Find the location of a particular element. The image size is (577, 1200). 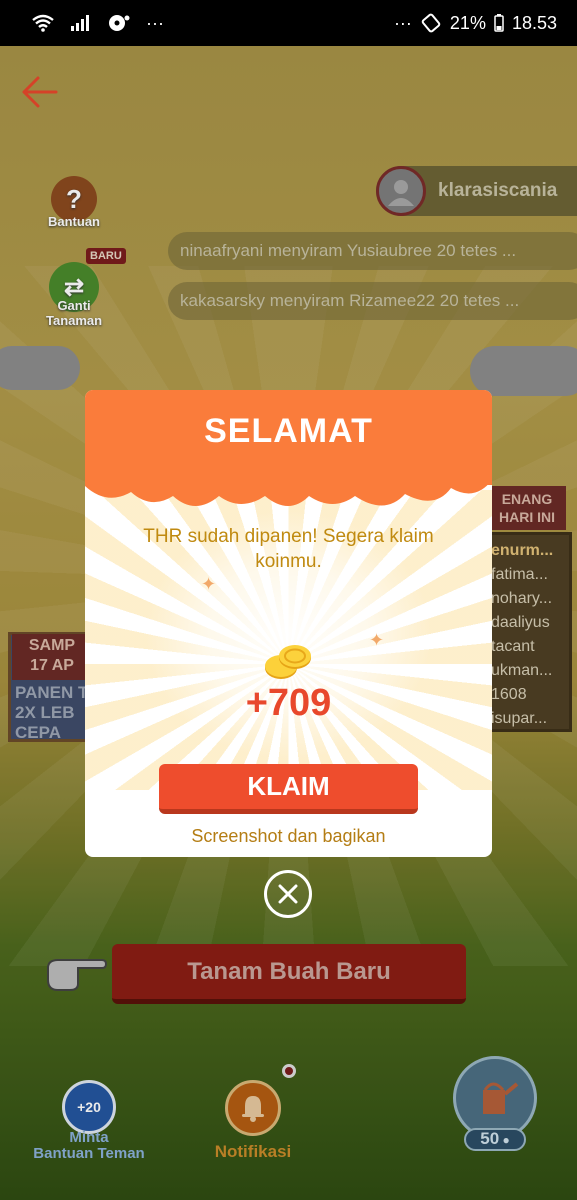

claim-button: KLAIM is located at coordinates (288, 789).